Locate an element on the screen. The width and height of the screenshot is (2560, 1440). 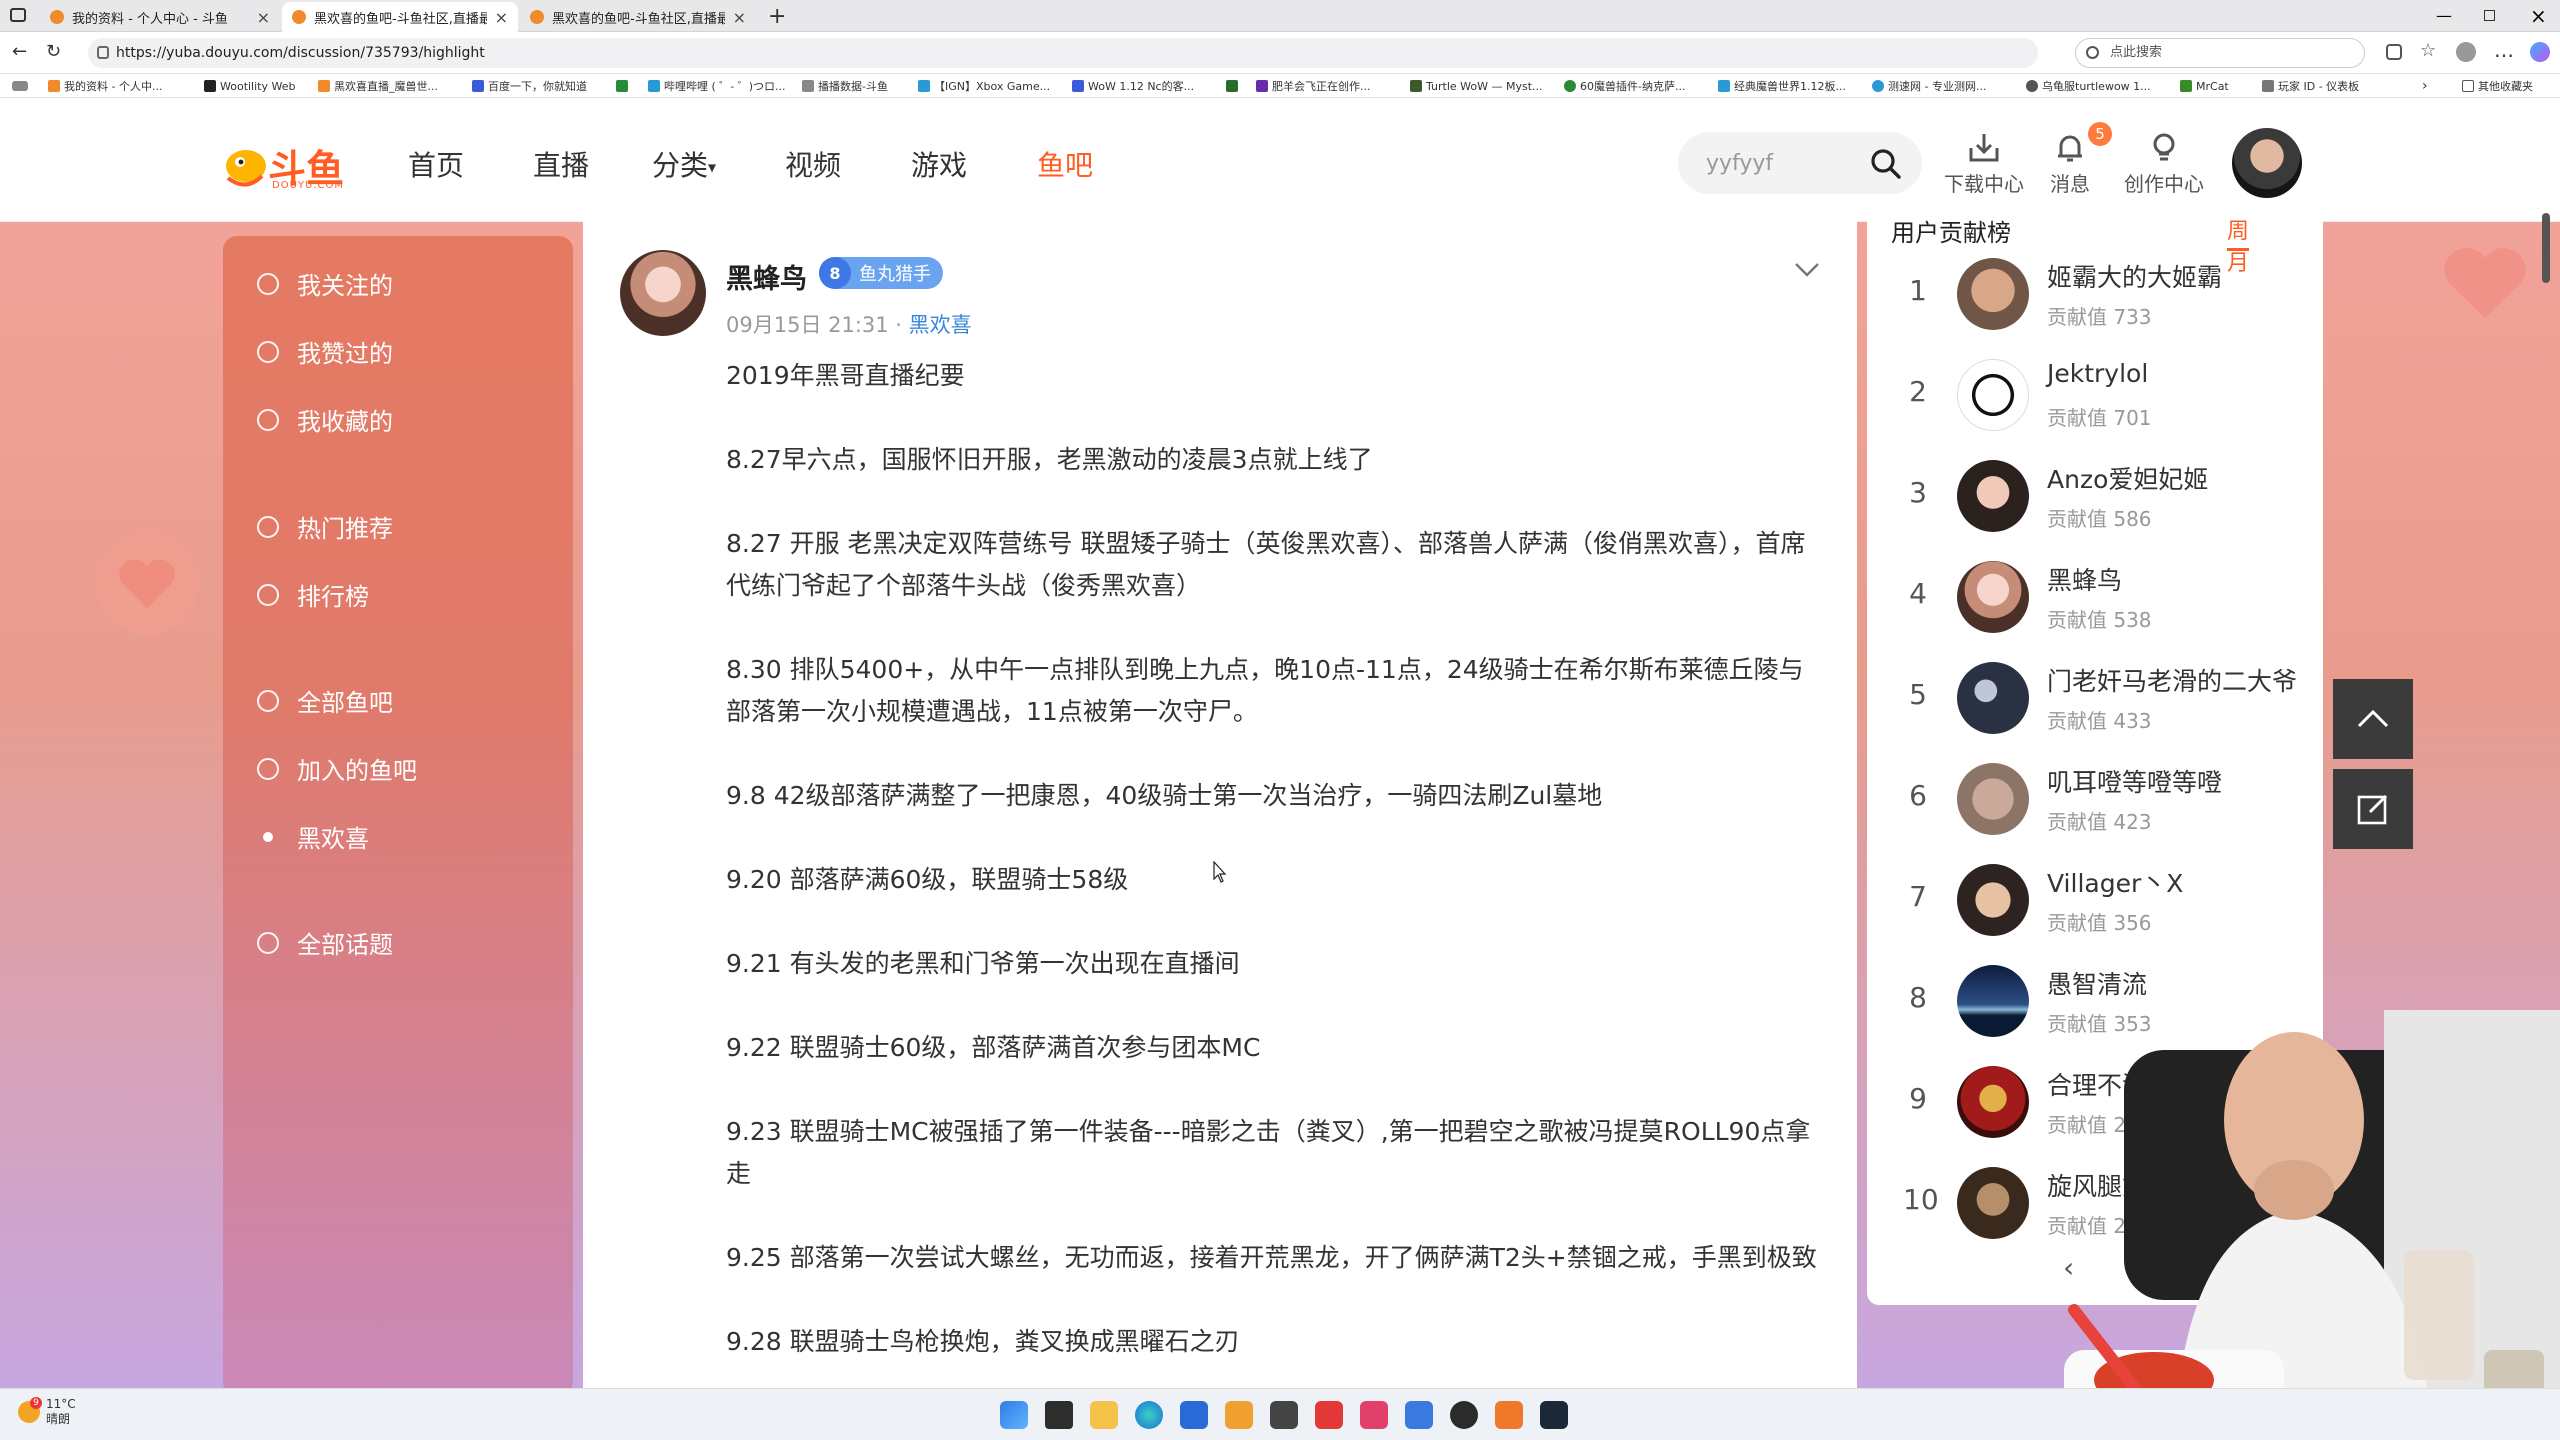
sidebar-item-liked: 我赞过的 is located at coordinates (325, 351).